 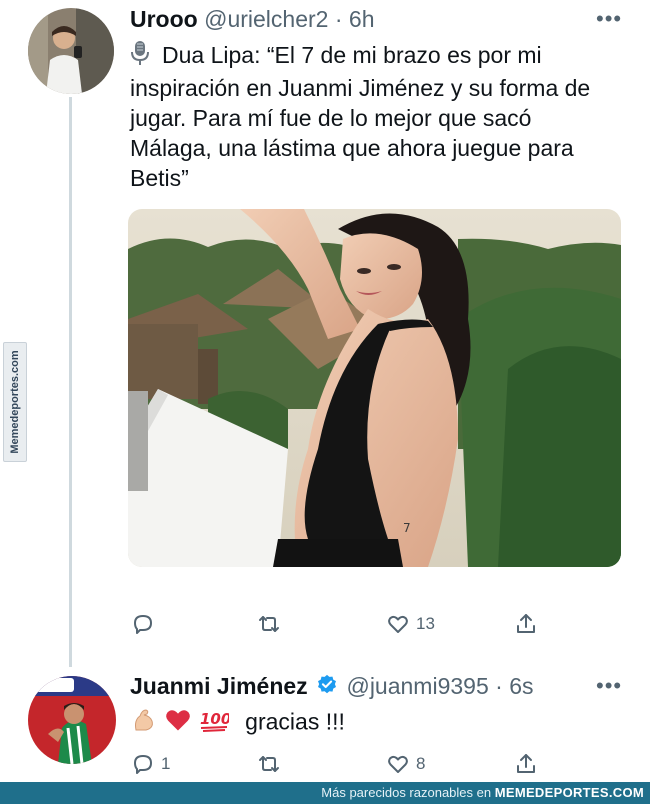 What do you see at coordinates (406, 792) in the screenshot?
I see `footer-prefix: Más parecidos razonables en` at bounding box center [406, 792].